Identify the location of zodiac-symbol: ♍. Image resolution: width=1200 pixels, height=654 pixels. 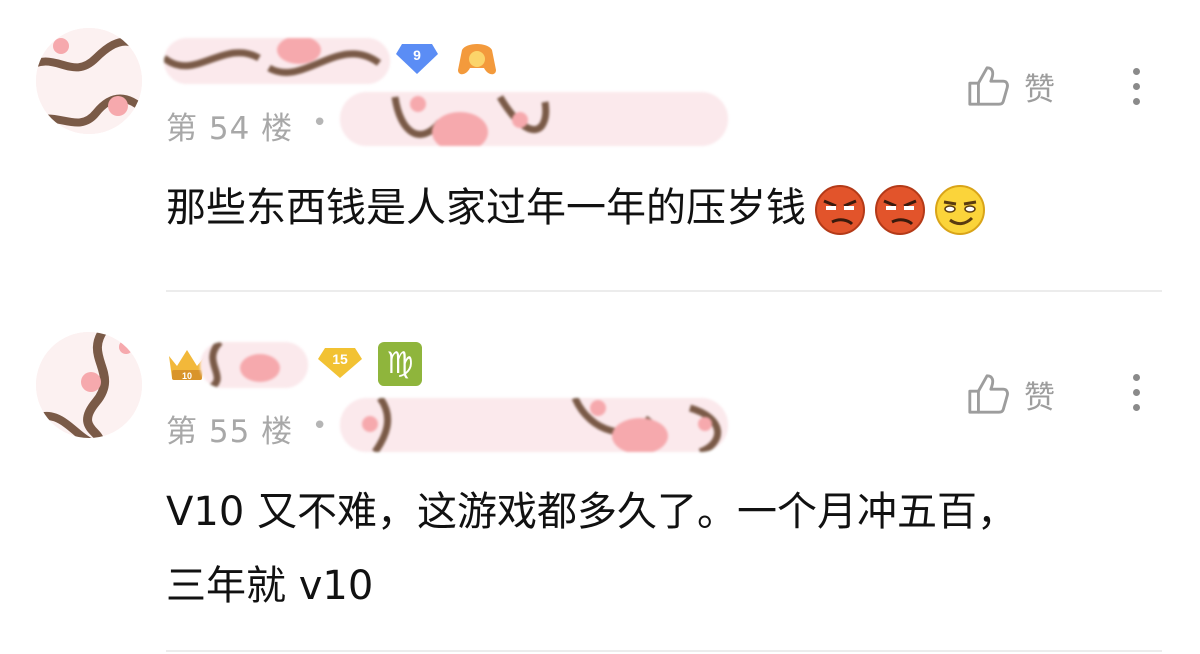
(400, 363).